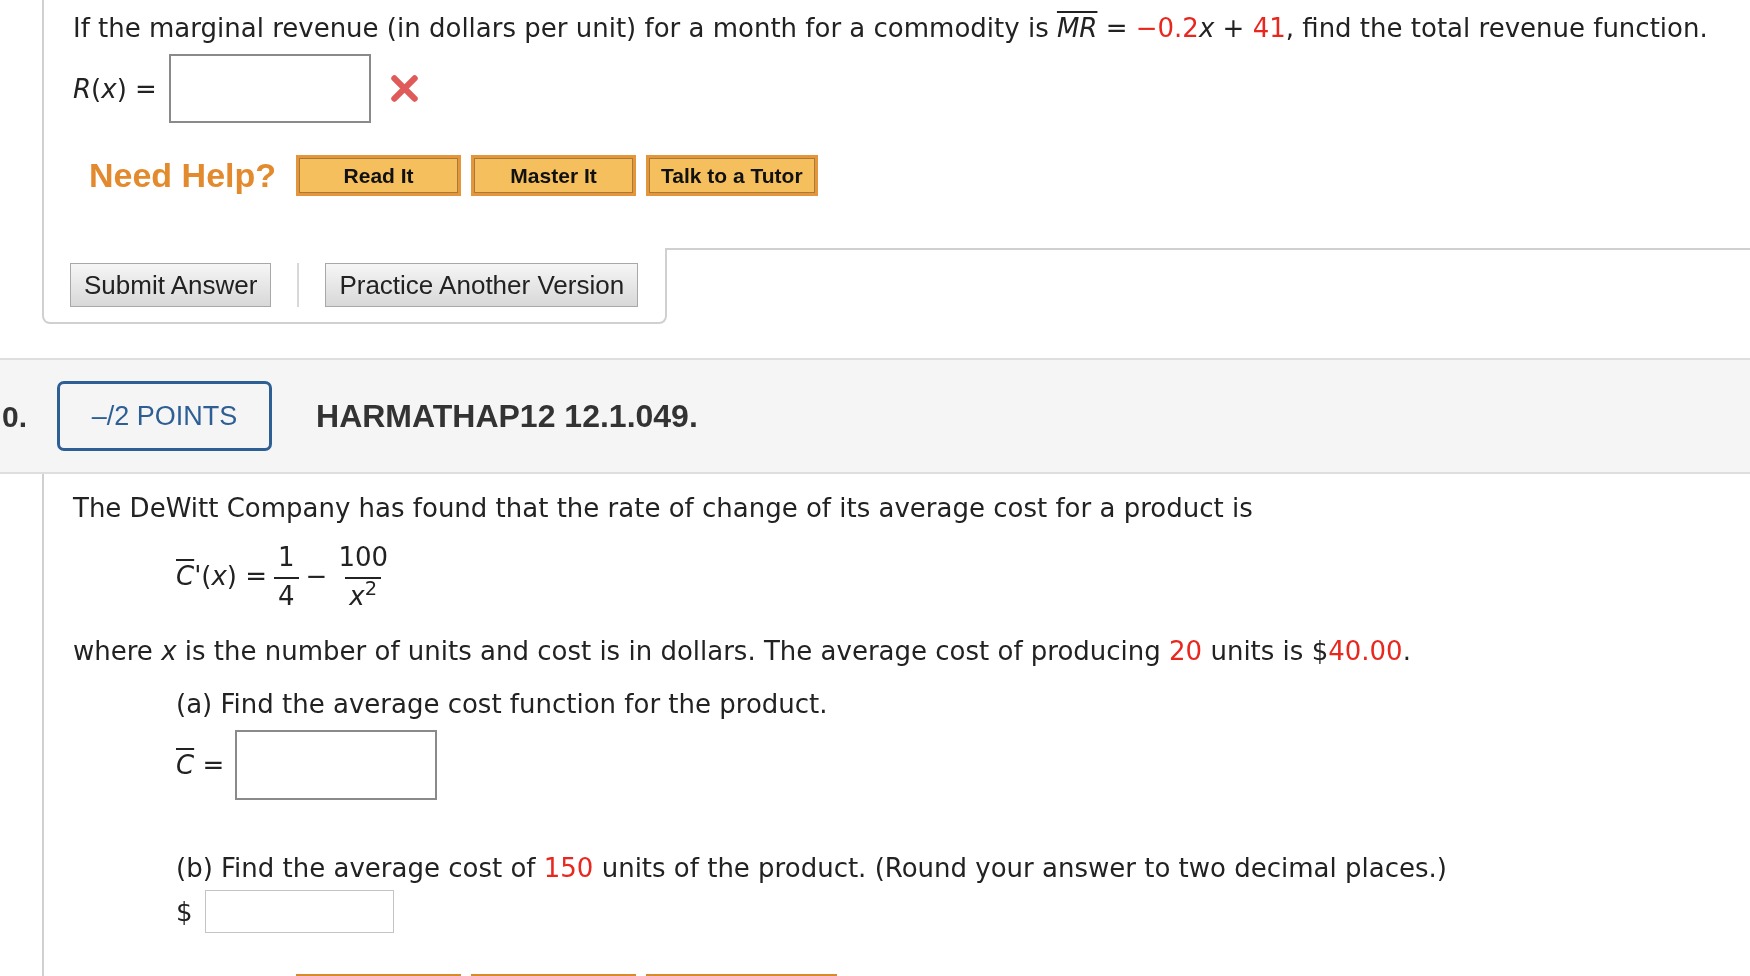  What do you see at coordinates (732, 175) in the screenshot?
I see `help-button: Talk to a Tutor` at bounding box center [732, 175].